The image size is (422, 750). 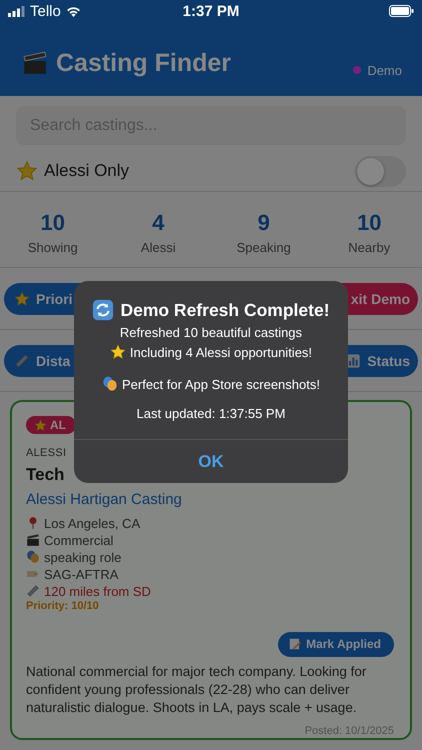 What do you see at coordinates (47, 452) in the screenshot?
I see `casting-kicker: ALESSI` at bounding box center [47, 452].